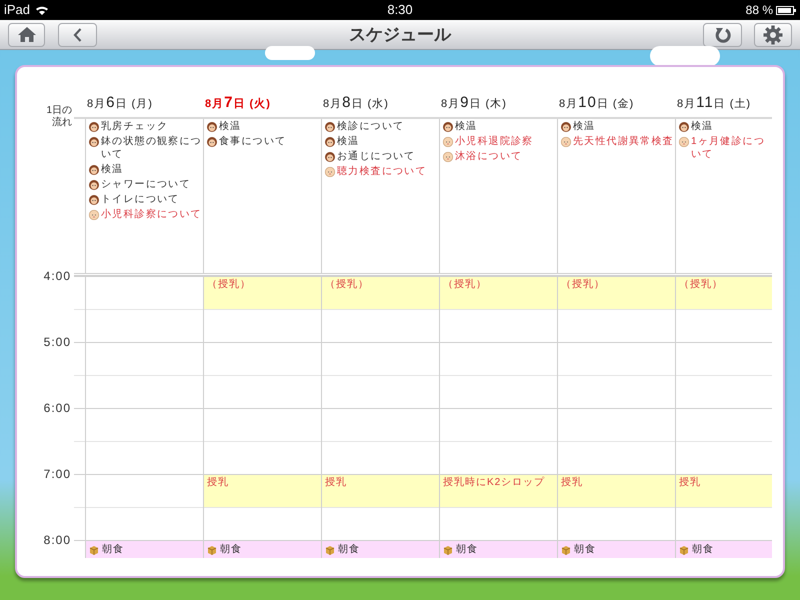 The height and width of the screenshot is (600, 800). I want to click on schedule-note: 小児科退院診察, so click(494, 141).